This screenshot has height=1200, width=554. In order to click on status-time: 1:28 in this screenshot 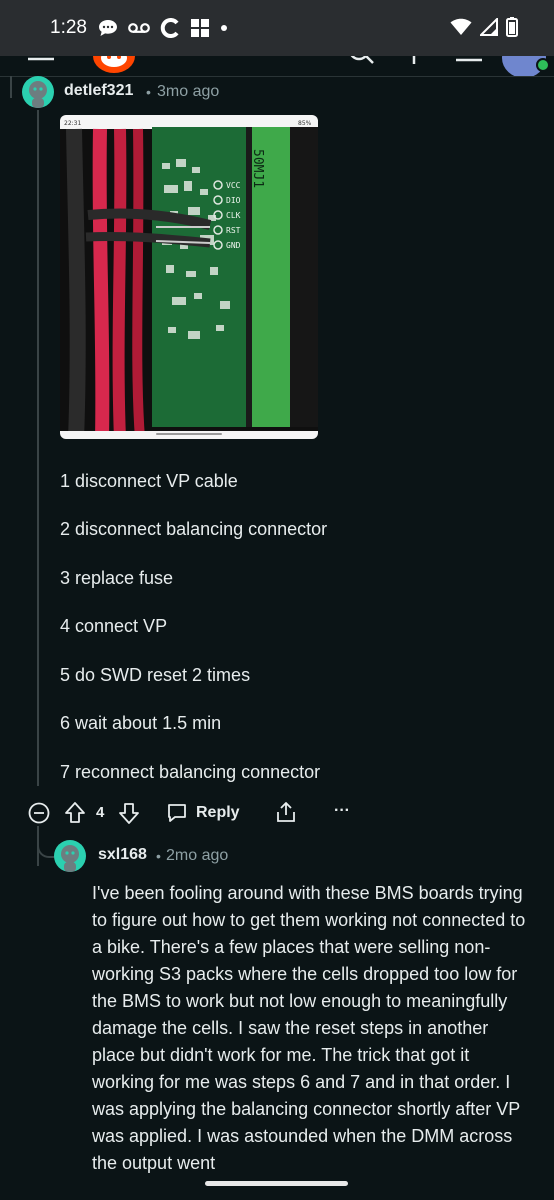, I will do `click(68, 27)`.